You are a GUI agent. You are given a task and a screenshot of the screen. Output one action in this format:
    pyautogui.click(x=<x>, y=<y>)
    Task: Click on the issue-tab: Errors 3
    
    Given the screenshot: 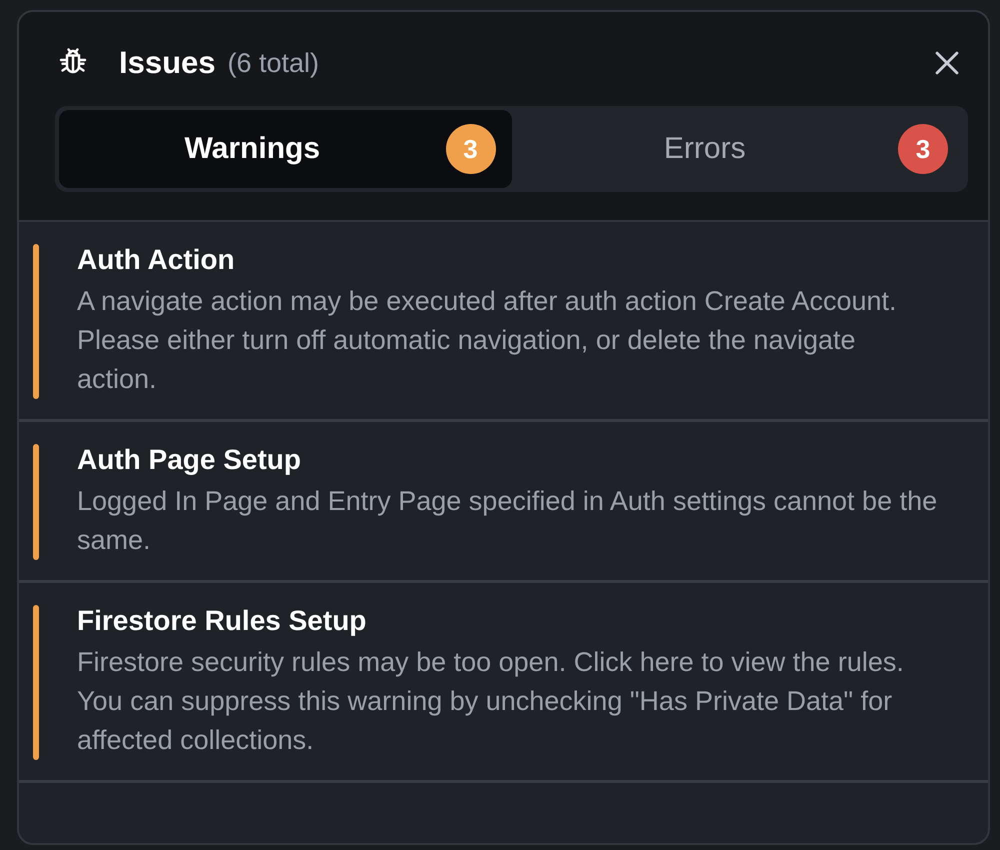 What is the action you would take?
    pyautogui.click(x=738, y=149)
    